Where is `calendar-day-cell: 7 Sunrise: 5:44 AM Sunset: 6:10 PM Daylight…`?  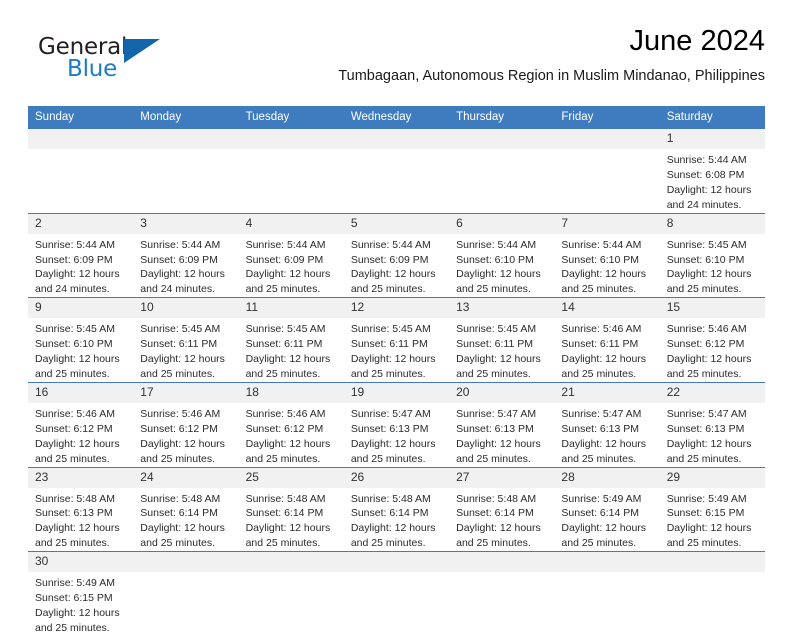
calendar-day-cell: 7 Sunrise: 5:44 AM Sunset: 6:10 PM Daylight… is located at coordinates (607, 255).